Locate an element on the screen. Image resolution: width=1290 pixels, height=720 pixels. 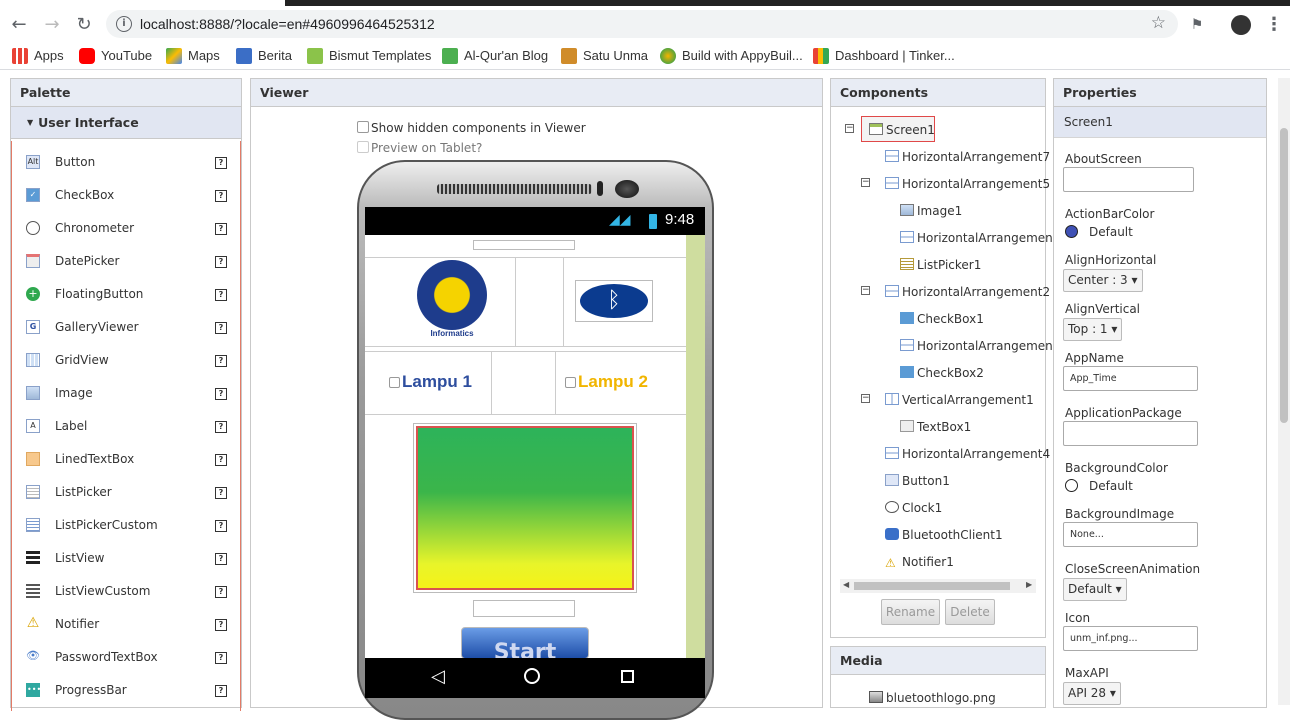
palette-item-listviewcustom: ListViewCustom? is located at coordinates (126, 591).